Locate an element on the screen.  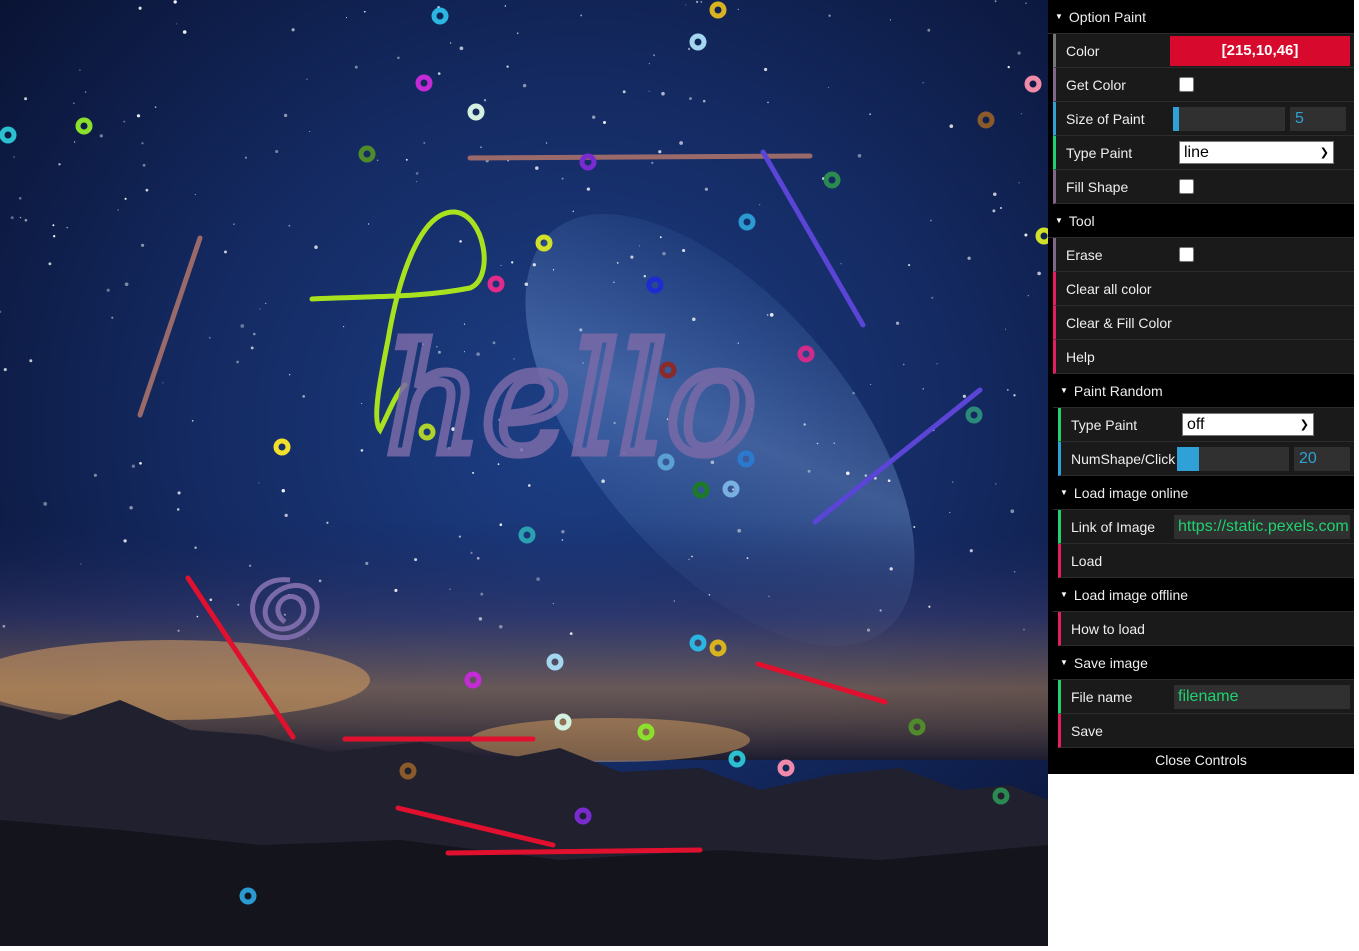
num-shape-slider is located at coordinates (1233, 458).